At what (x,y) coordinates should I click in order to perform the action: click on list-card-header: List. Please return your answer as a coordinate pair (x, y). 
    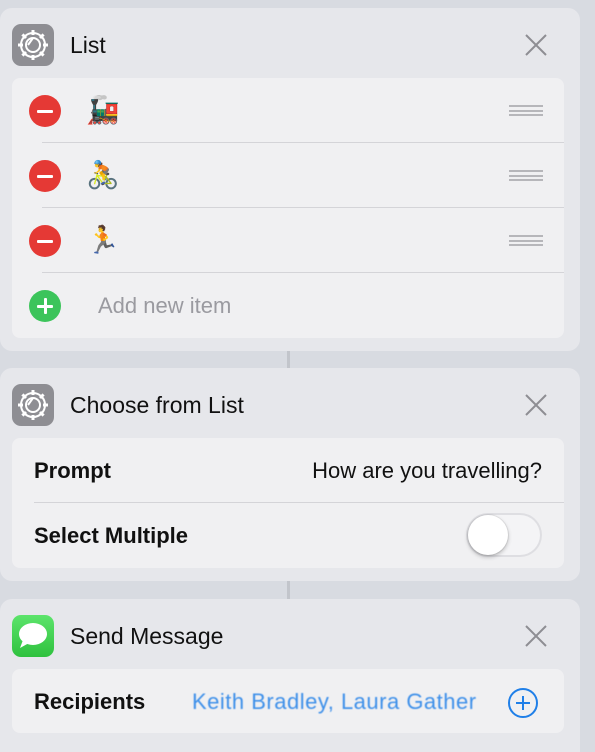
    Looking at the image, I should click on (290, 43).